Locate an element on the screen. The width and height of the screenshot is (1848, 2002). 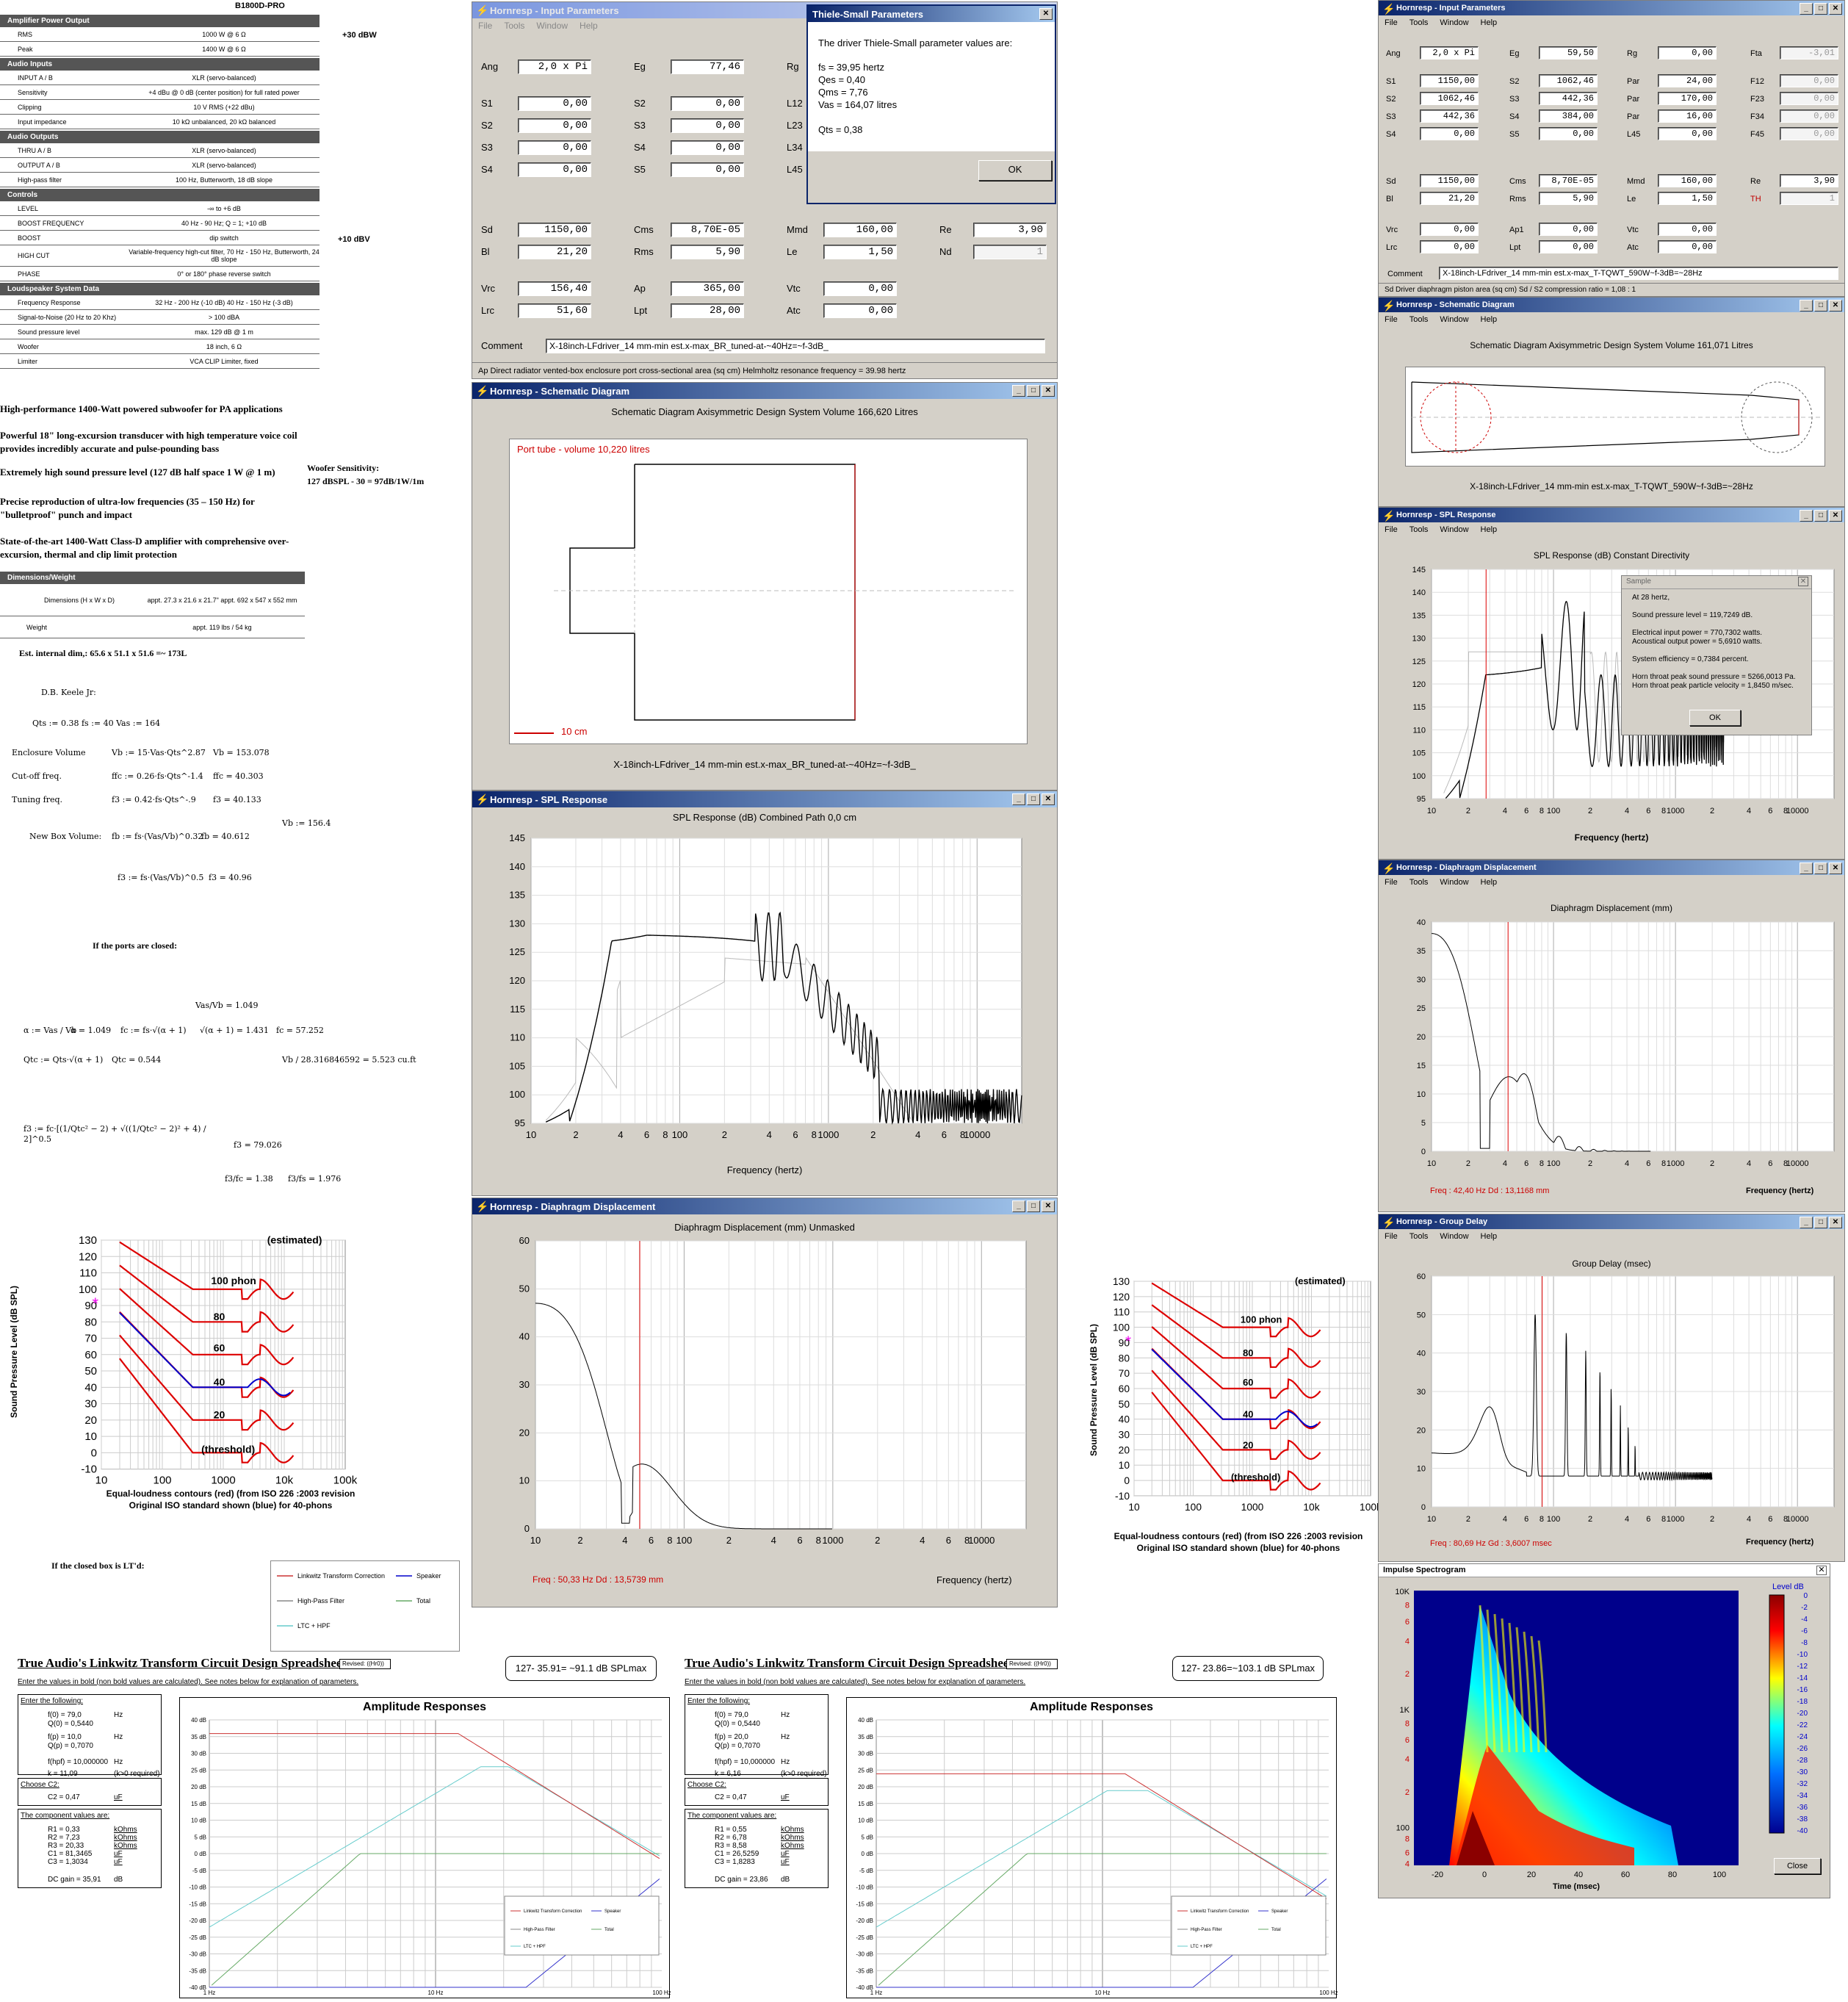
field-s2b: 0,00 is located at coordinates (554, 125).